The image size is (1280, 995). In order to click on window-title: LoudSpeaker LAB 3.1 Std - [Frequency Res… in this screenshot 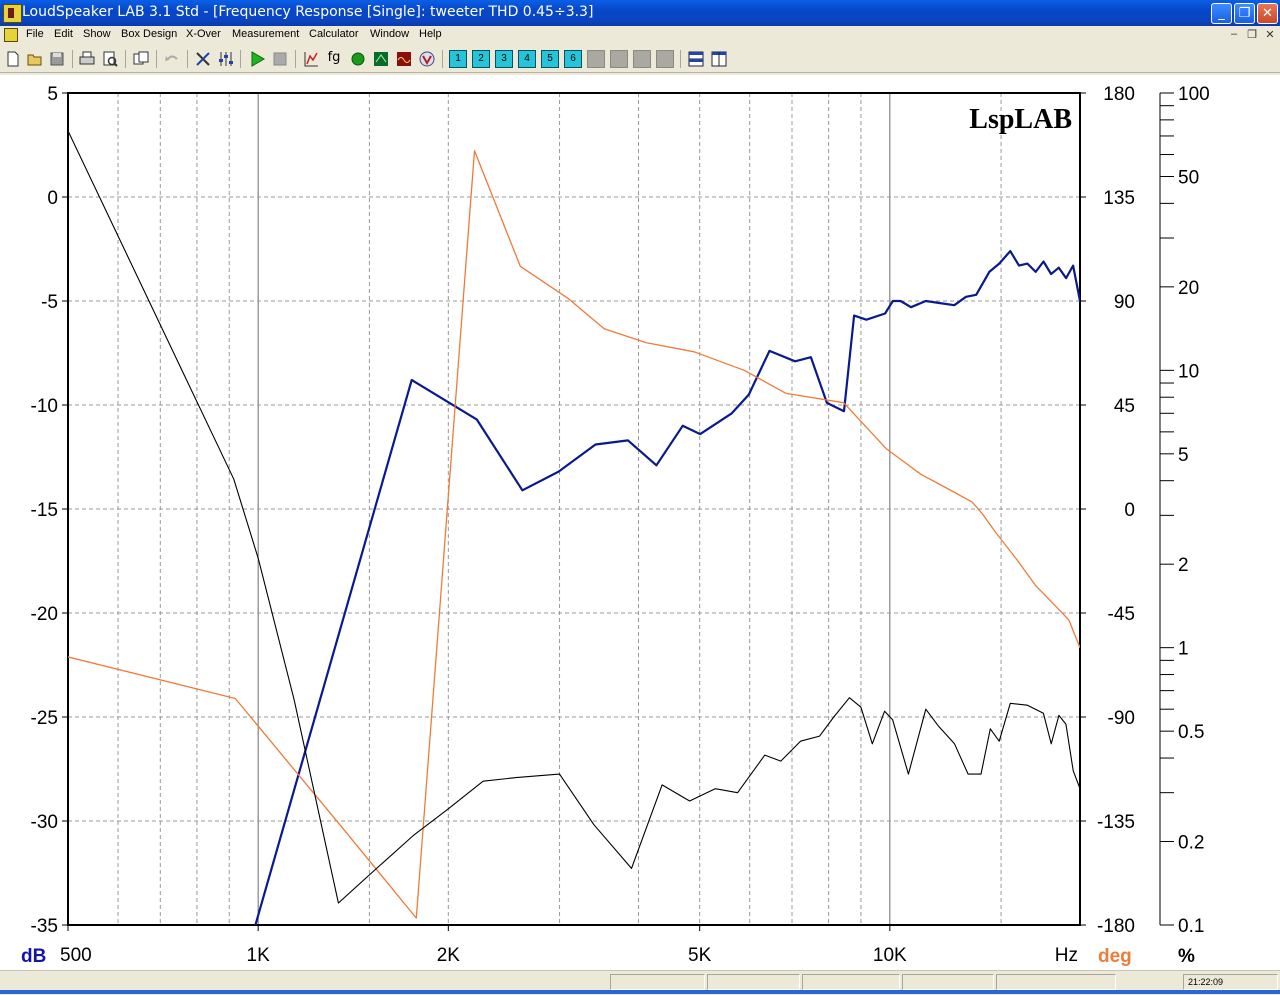, I will do `click(308, 12)`.